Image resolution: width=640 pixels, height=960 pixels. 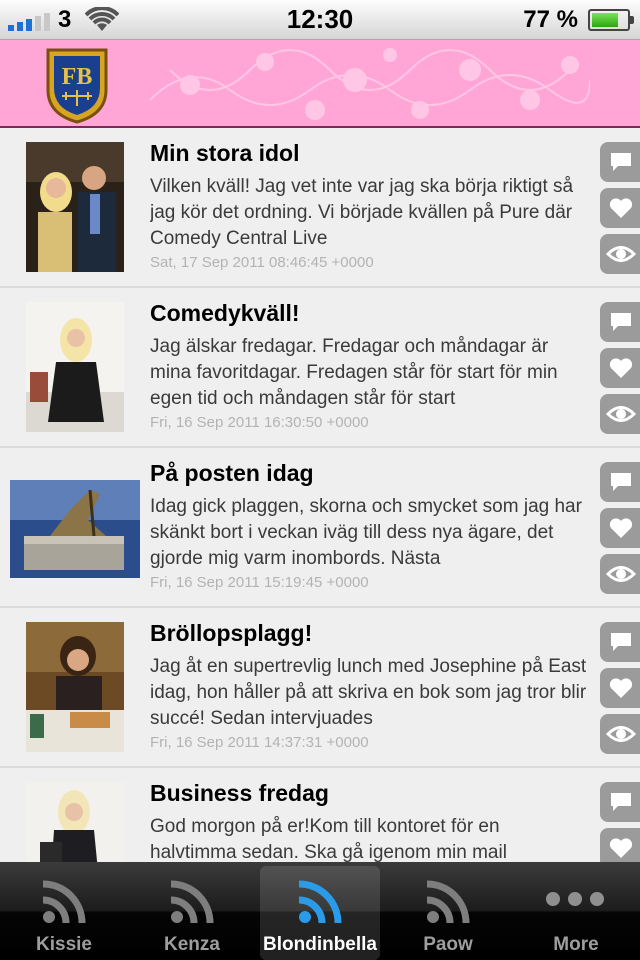 What do you see at coordinates (550, 19) in the screenshot?
I see `battery-percent: 77 %` at bounding box center [550, 19].